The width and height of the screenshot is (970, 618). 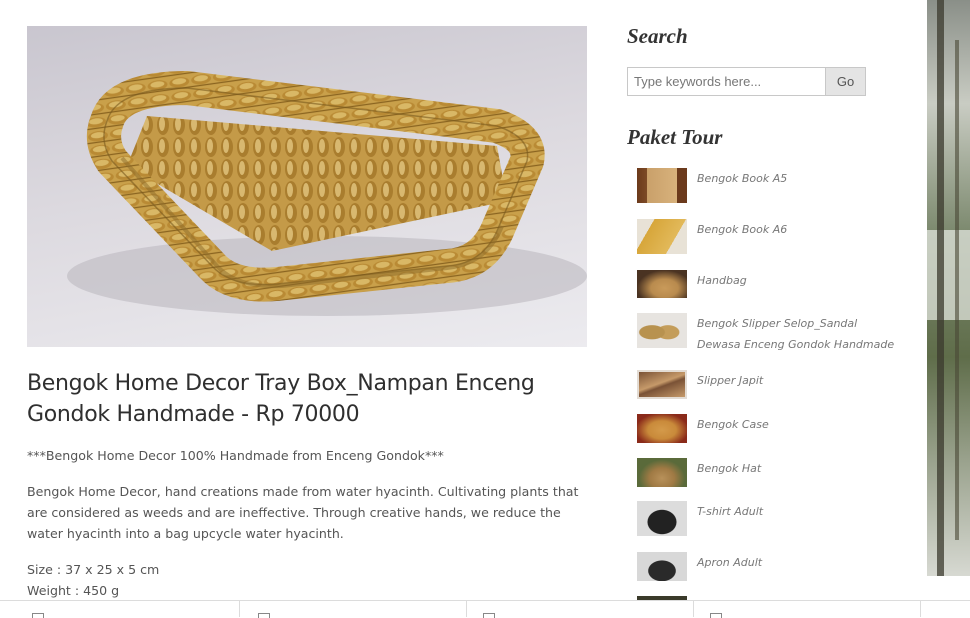 I want to click on tour-item-label: Bengok Book A6, so click(x=797, y=229).